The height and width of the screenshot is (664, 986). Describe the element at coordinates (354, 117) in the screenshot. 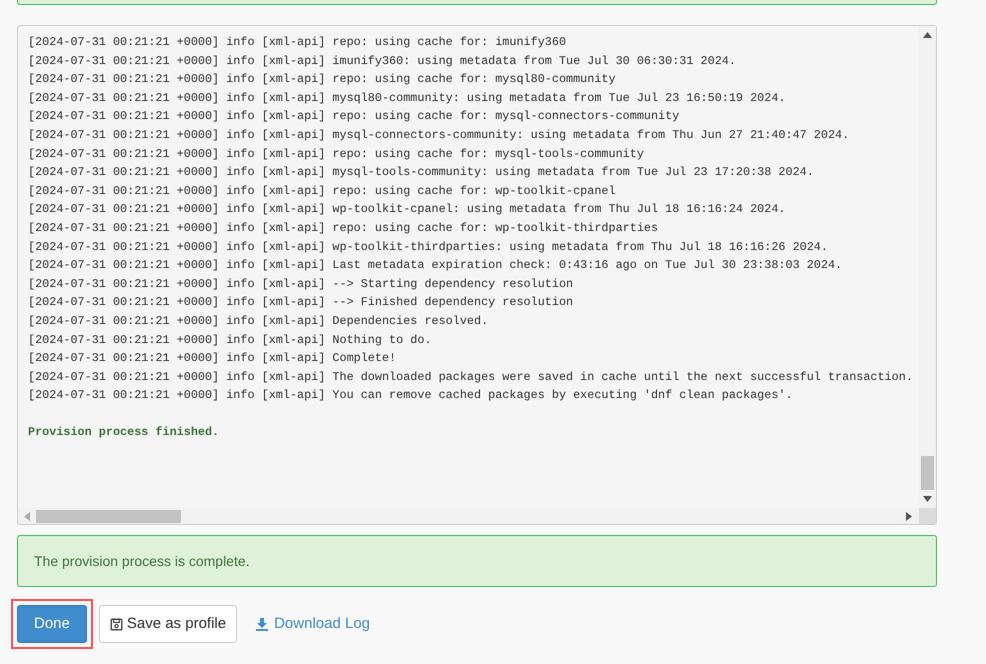

I see `log-line: [2024-07-31 00:21:21 +0000] info [xml-api] repo: using cache for: mysql-connectors-community` at that location.